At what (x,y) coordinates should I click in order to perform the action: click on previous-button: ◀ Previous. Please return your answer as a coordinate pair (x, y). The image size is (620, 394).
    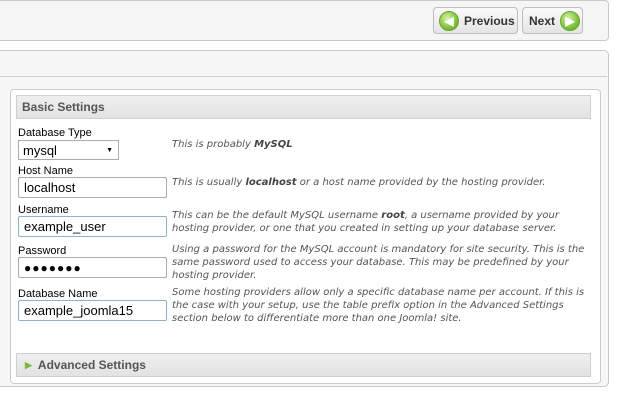
    Looking at the image, I should click on (475, 20).